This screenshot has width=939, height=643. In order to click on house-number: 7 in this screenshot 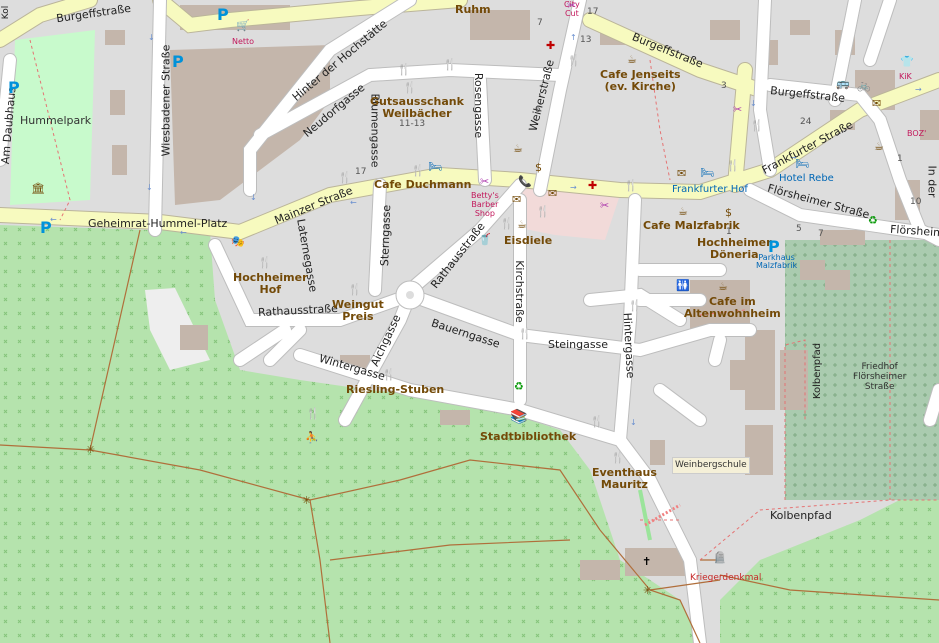, I will do `click(821, 234)`.